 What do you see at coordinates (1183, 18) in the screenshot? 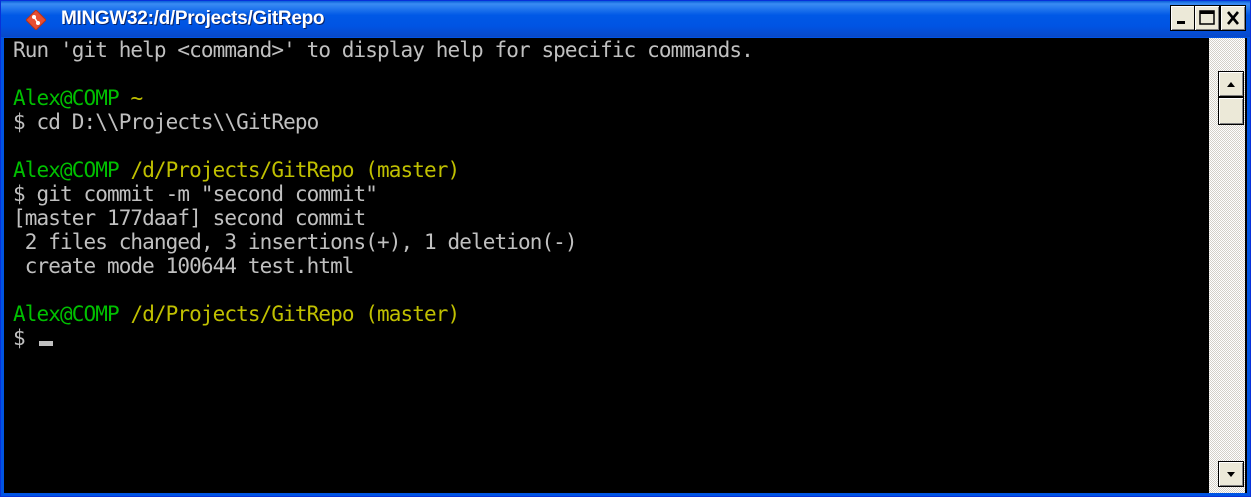
I see `minimize-button` at bounding box center [1183, 18].